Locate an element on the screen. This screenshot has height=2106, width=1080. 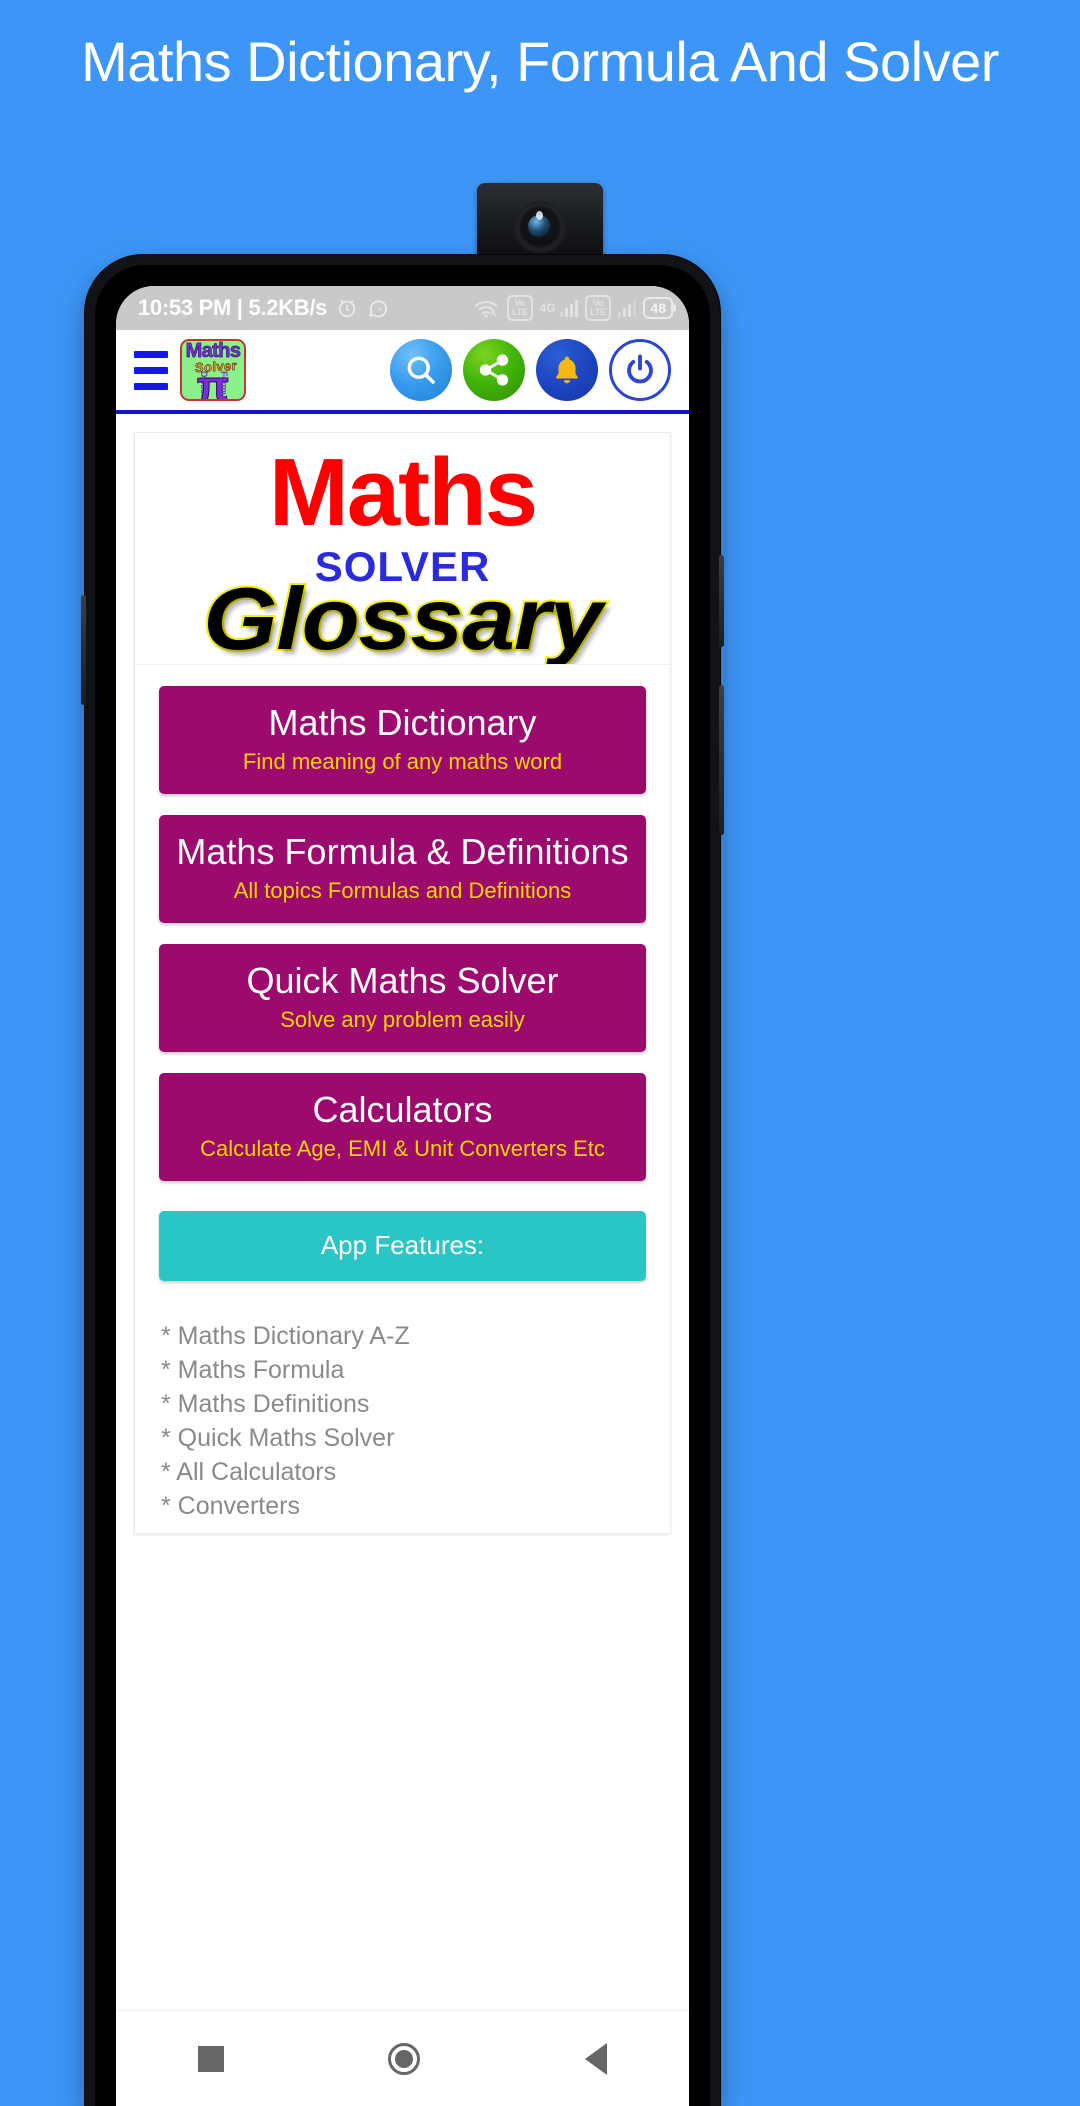
menu-button-title: Quick Maths Solver is located at coordinates (402, 980).